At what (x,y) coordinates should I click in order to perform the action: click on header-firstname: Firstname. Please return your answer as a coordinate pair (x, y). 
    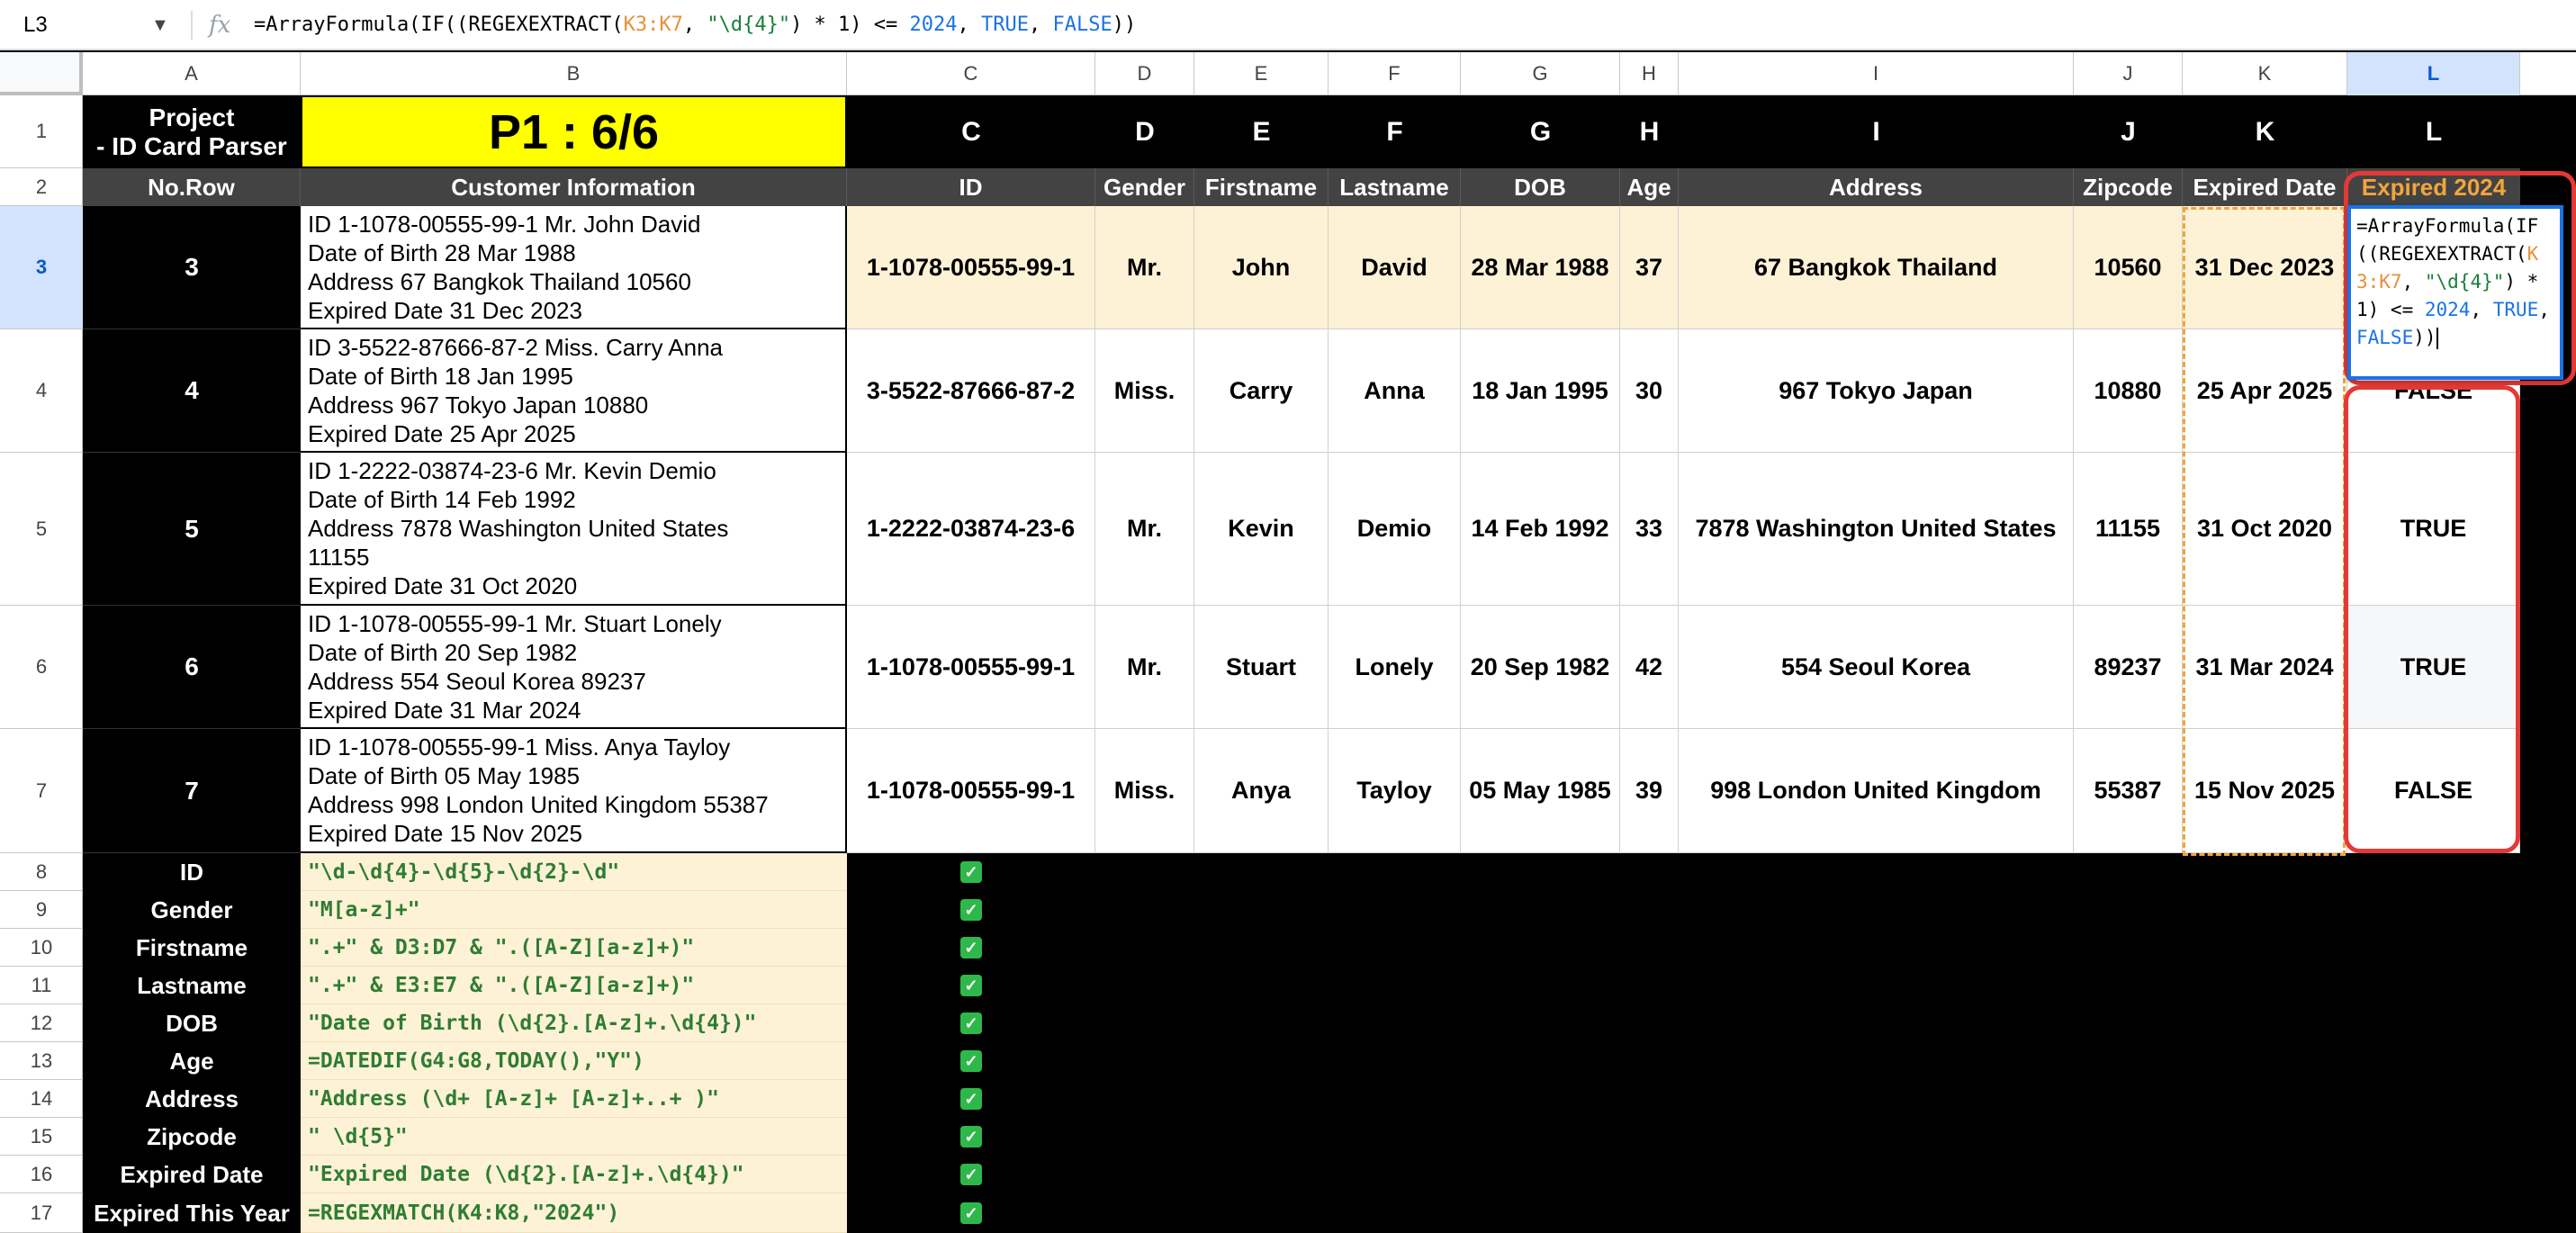
    Looking at the image, I should click on (1261, 187).